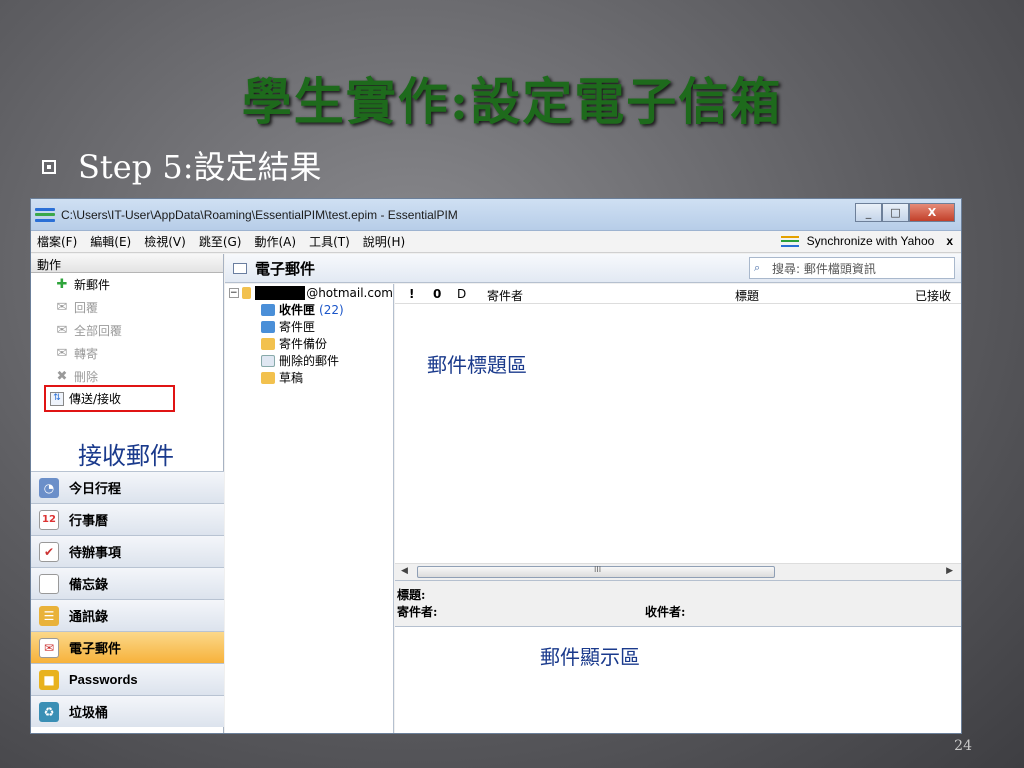  What do you see at coordinates (678, 679) in the screenshot?
I see `preview-pane: 郵件顯示區` at bounding box center [678, 679].